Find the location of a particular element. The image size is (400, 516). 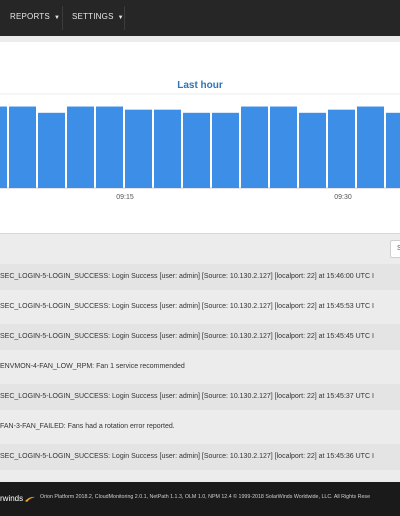

search-input: S is located at coordinates (395, 249).